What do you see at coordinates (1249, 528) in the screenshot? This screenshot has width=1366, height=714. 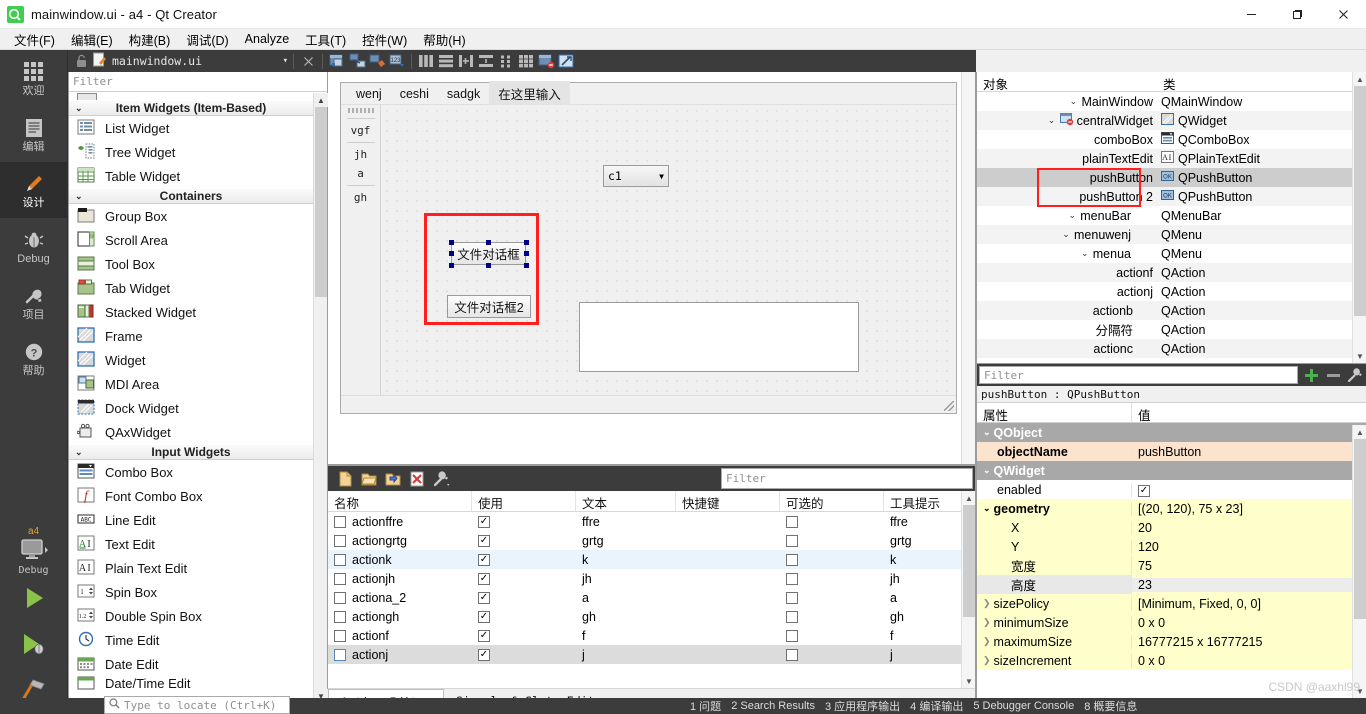 I see `property-value: 20` at bounding box center [1249, 528].